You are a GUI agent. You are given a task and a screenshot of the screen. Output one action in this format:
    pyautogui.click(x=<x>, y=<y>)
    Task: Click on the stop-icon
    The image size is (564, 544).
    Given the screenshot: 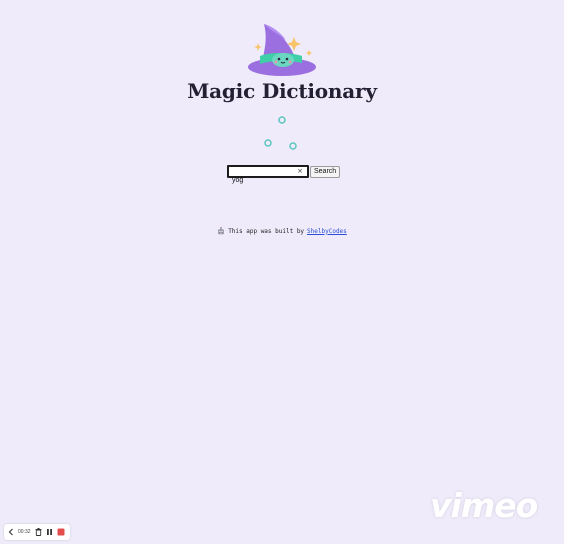 What is the action you would take?
    pyautogui.click(x=61, y=532)
    